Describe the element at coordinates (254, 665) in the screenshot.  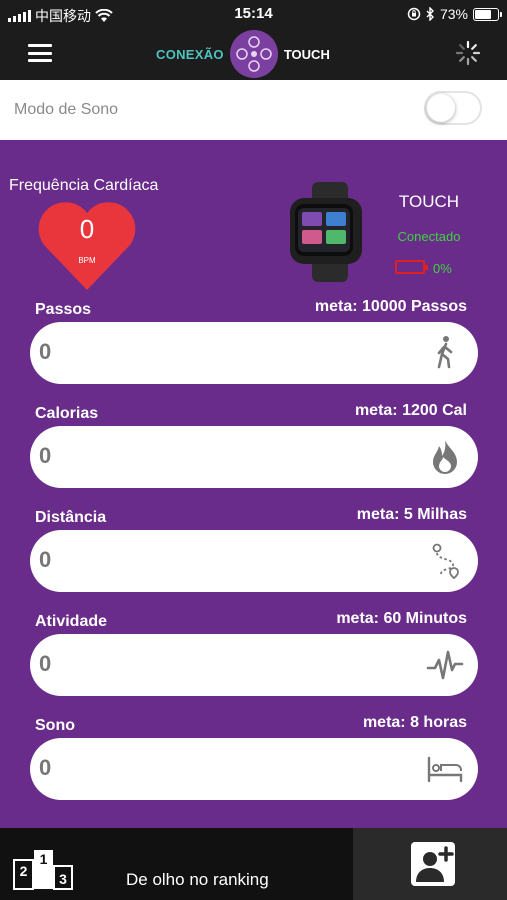
I see `metric-activity-card: 0` at that location.